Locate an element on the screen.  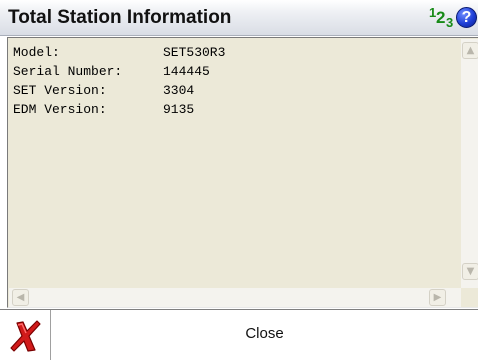
close-button: Close is located at coordinates (264, 335).